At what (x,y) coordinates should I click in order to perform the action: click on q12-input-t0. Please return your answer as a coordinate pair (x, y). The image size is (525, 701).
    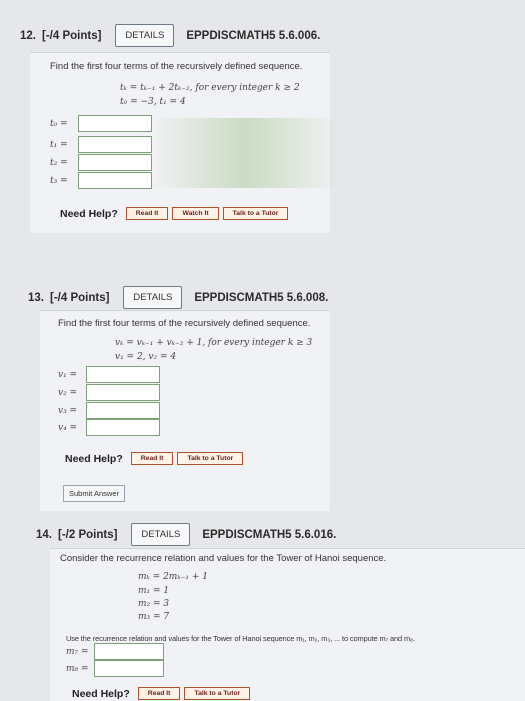
    Looking at the image, I should click on (115, 123).